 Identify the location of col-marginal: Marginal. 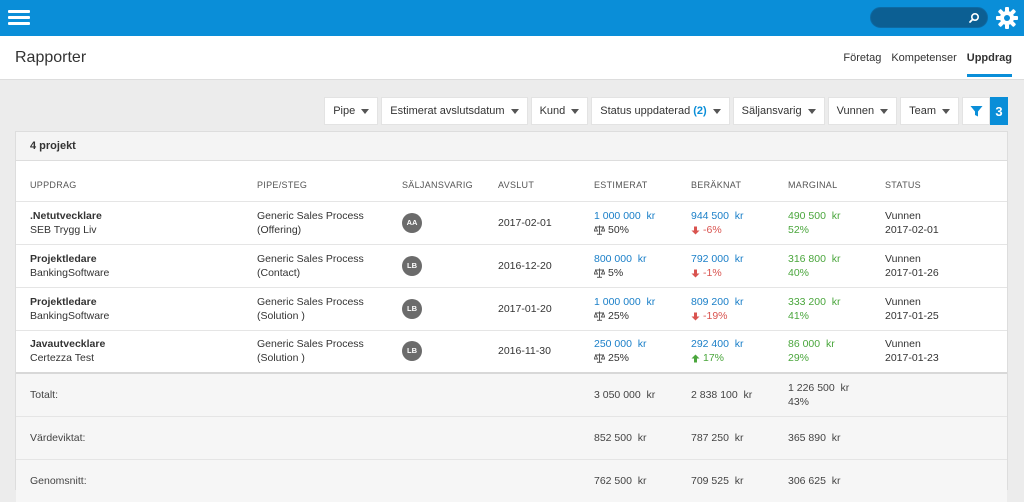
(836, 186).